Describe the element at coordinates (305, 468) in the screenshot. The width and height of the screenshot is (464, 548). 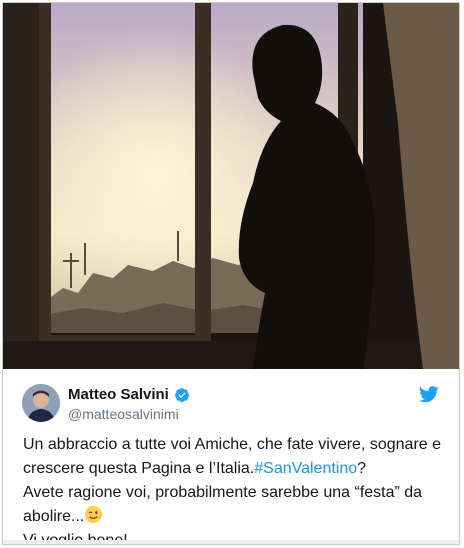
I see `hashtag-link: #SanValentino` at that location.